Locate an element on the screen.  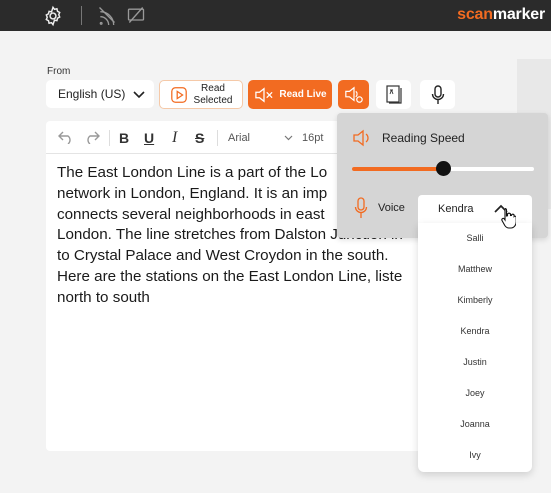
font-size-select: 16pt is located at coordinates (312, 138).